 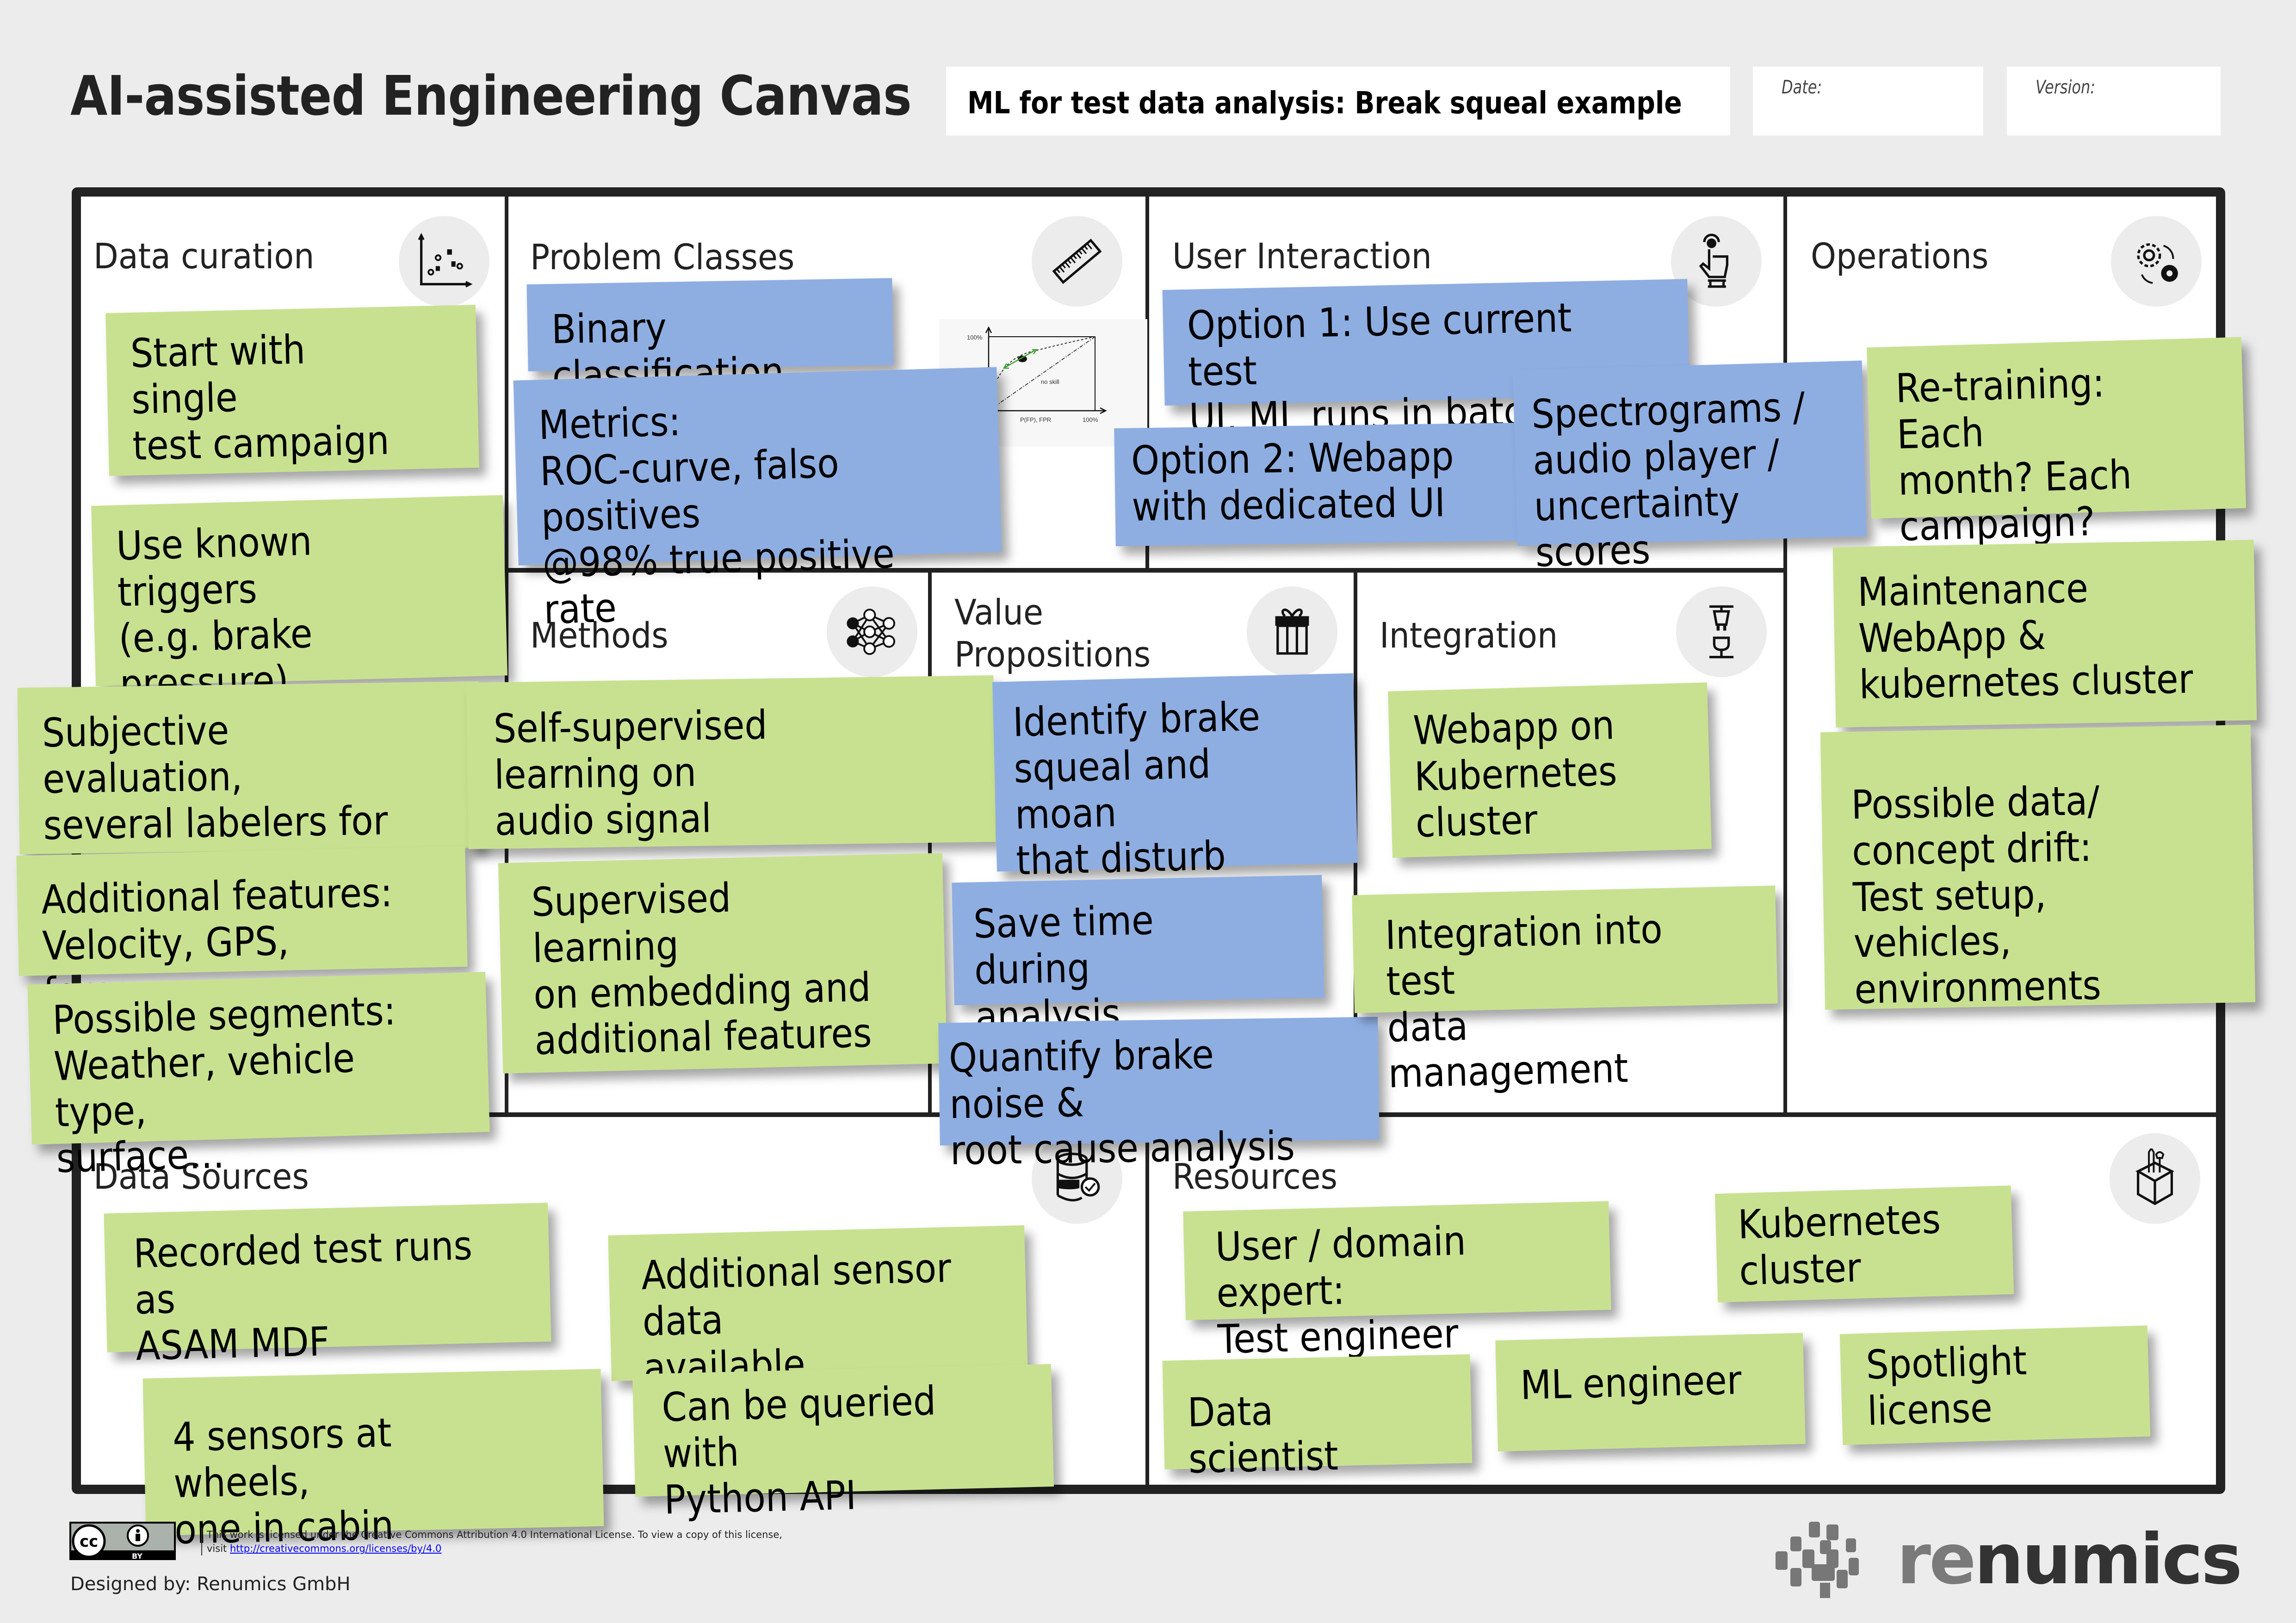 I want to click on sticky-note: Option 2: Webapp with dedicated UI, so click(x=1316, y=484).